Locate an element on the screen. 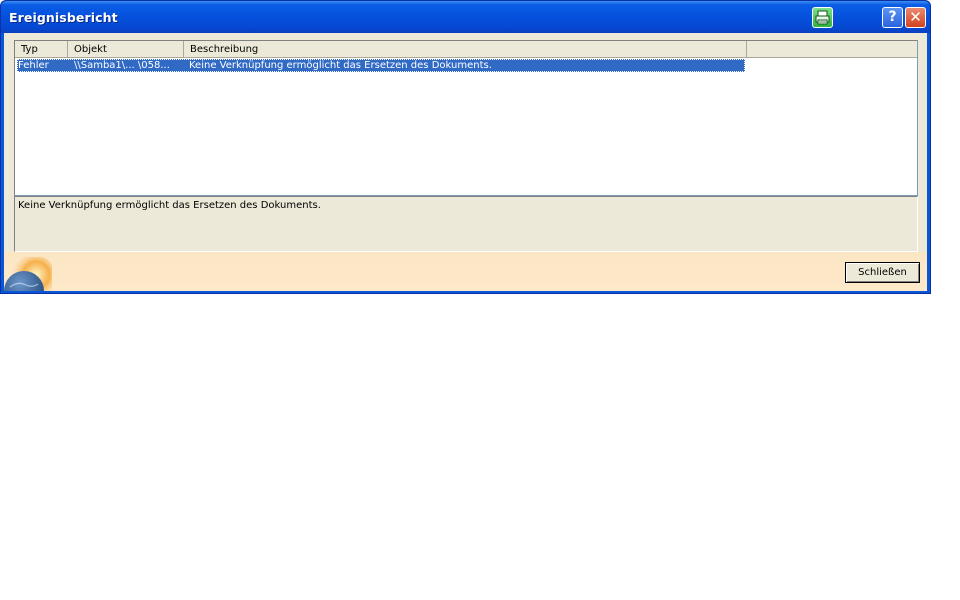 The image size is (960, 600). column-header-beschreibung: Beschreibung is located at coordinates (465, 49).